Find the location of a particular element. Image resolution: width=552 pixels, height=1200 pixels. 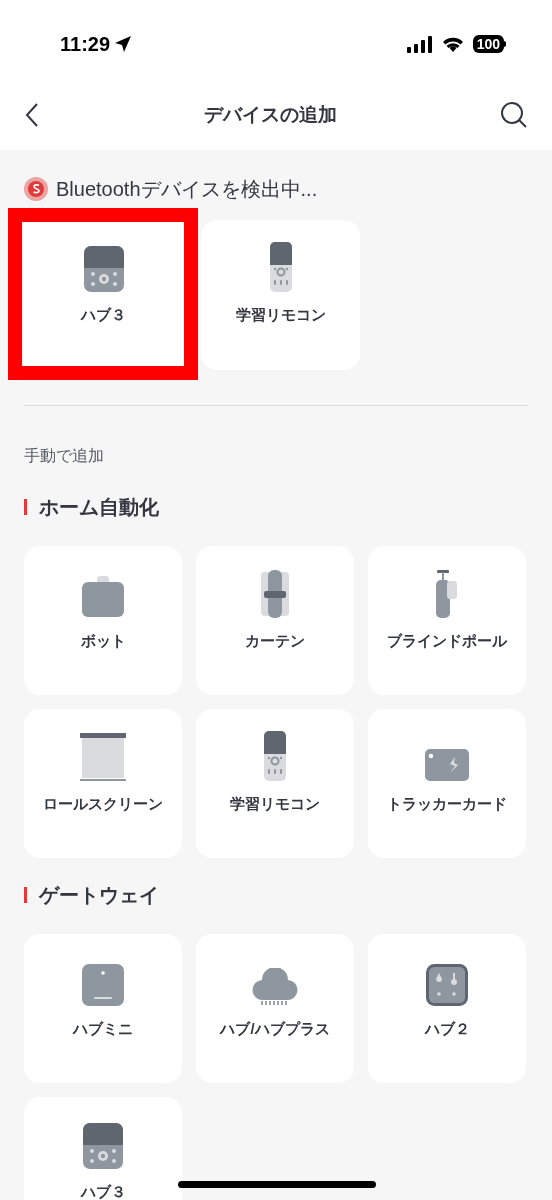

device-card: ハブミニ is located at coordinates (103, 1008).